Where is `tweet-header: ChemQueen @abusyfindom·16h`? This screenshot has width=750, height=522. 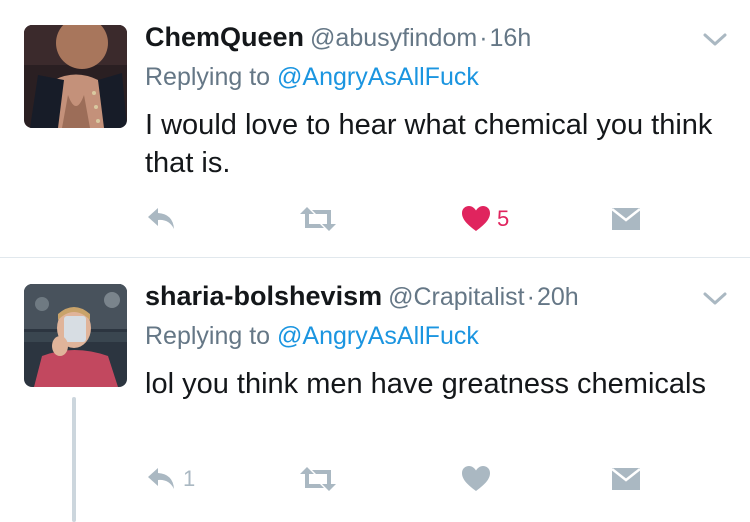
tweet-header: ChemQueen @abusyfindom·16h is located at coordinates (338, 40).